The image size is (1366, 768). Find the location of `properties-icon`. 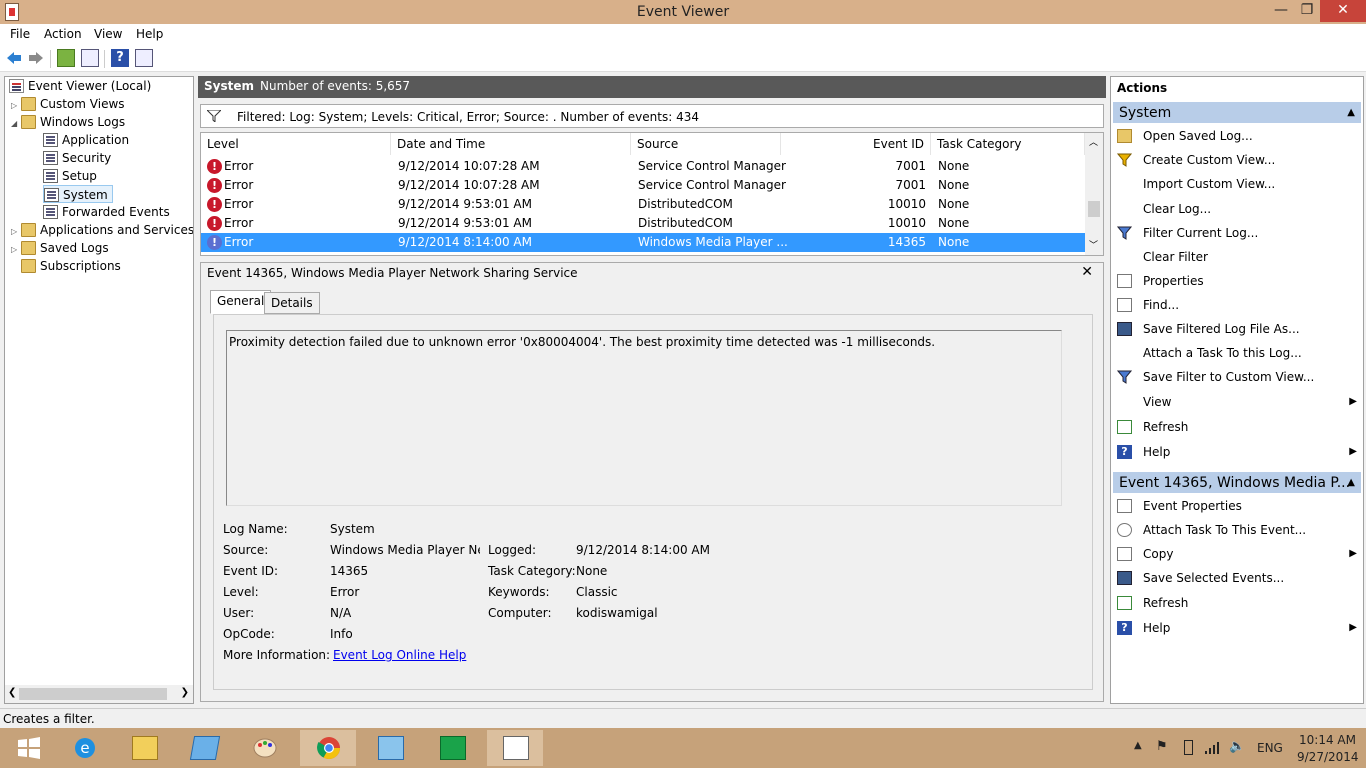

properties-icon is located at coordinates (1124, 506).